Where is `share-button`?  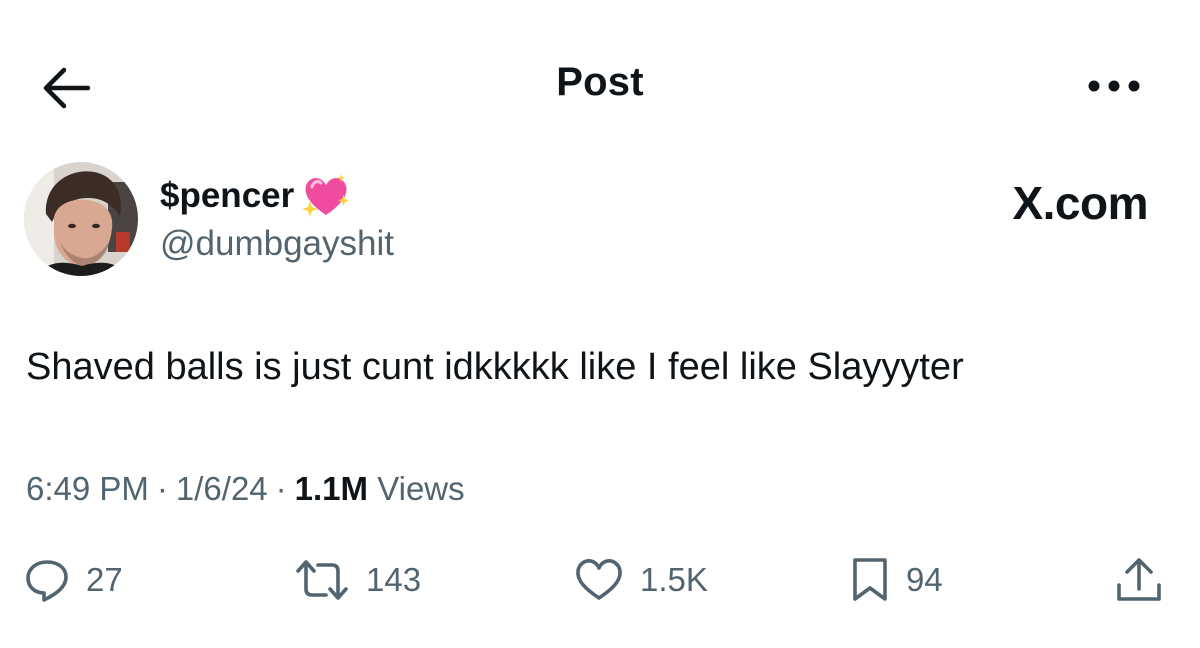
share-button is located at coordinates (1139, 580).